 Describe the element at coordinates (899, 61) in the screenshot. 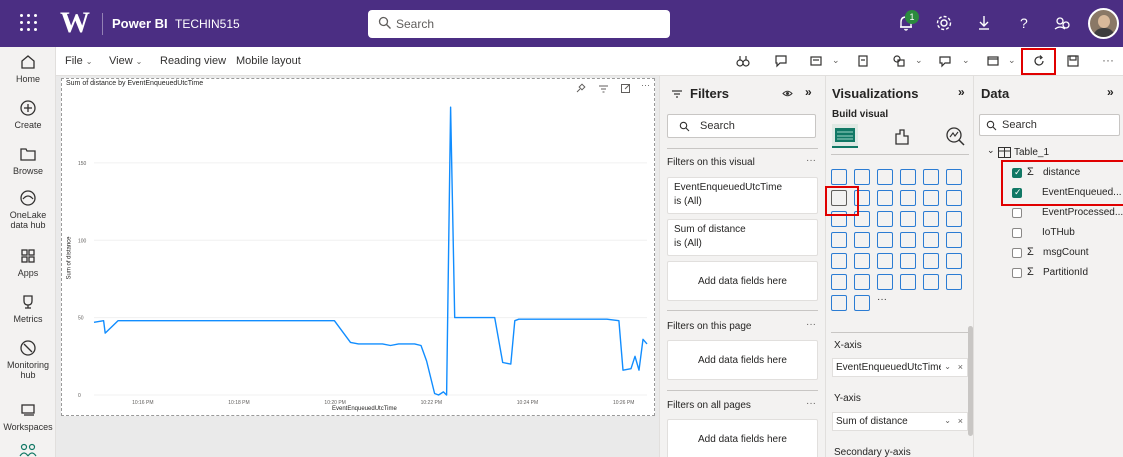

I see `shapes-icon` at that location.